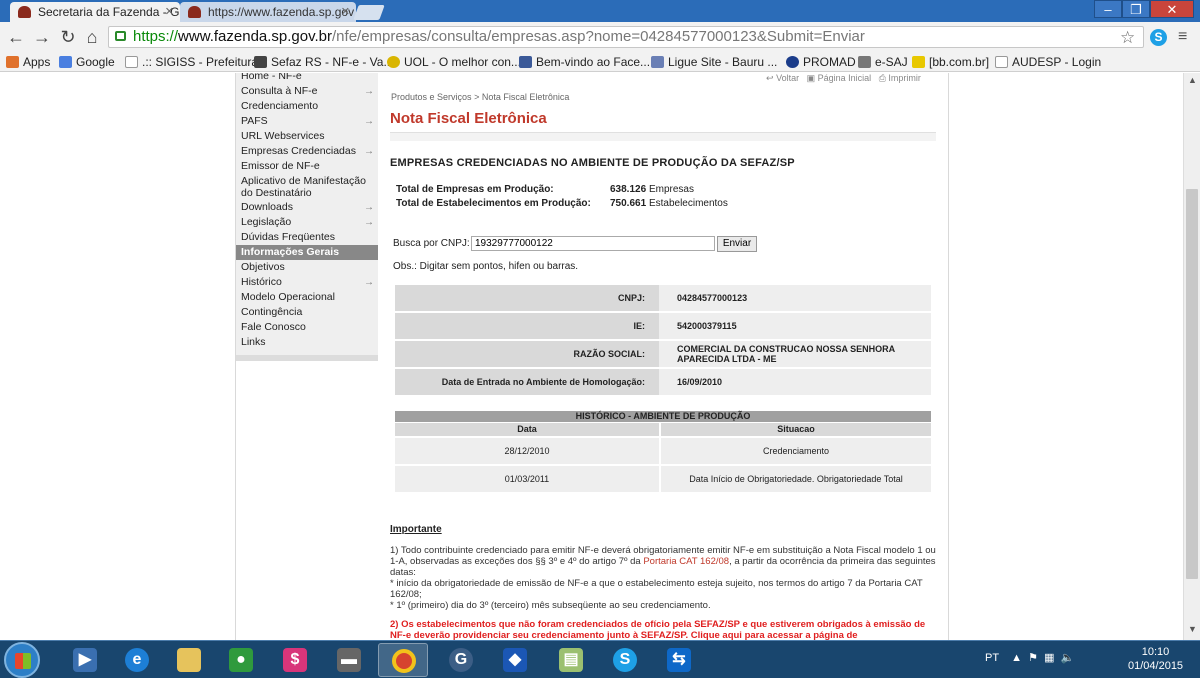  I want to click on taskbar-app-dollar: $, so click(295, 660).